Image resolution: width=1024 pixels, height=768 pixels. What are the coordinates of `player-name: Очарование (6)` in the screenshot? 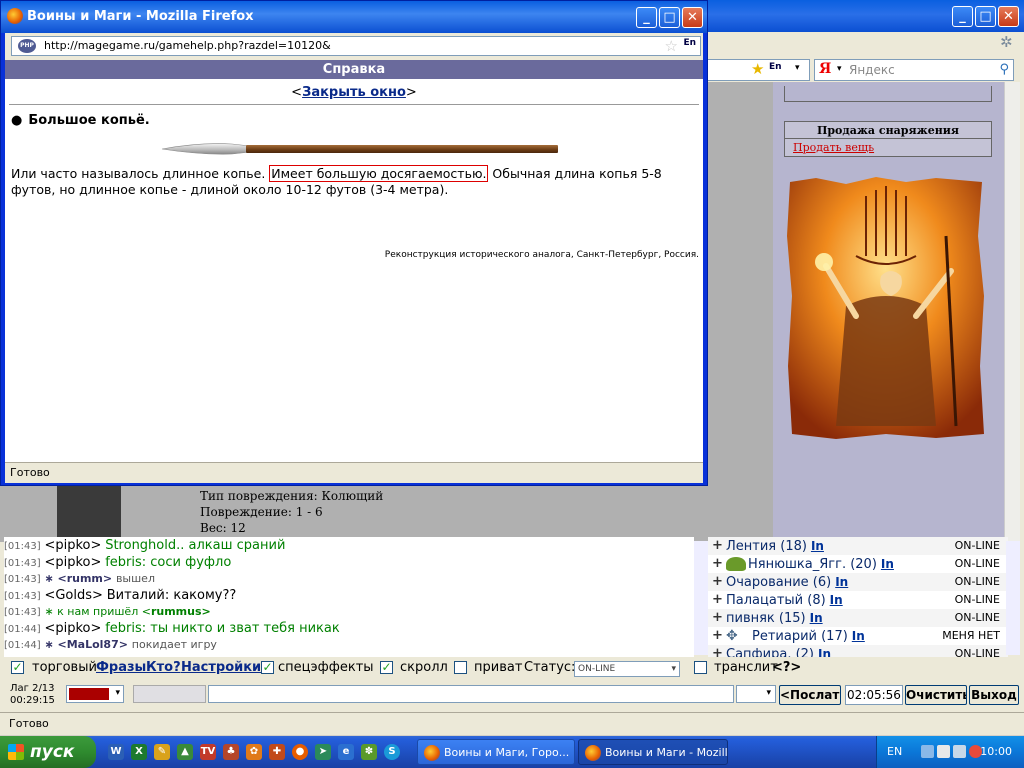 It's located at (778, 582).